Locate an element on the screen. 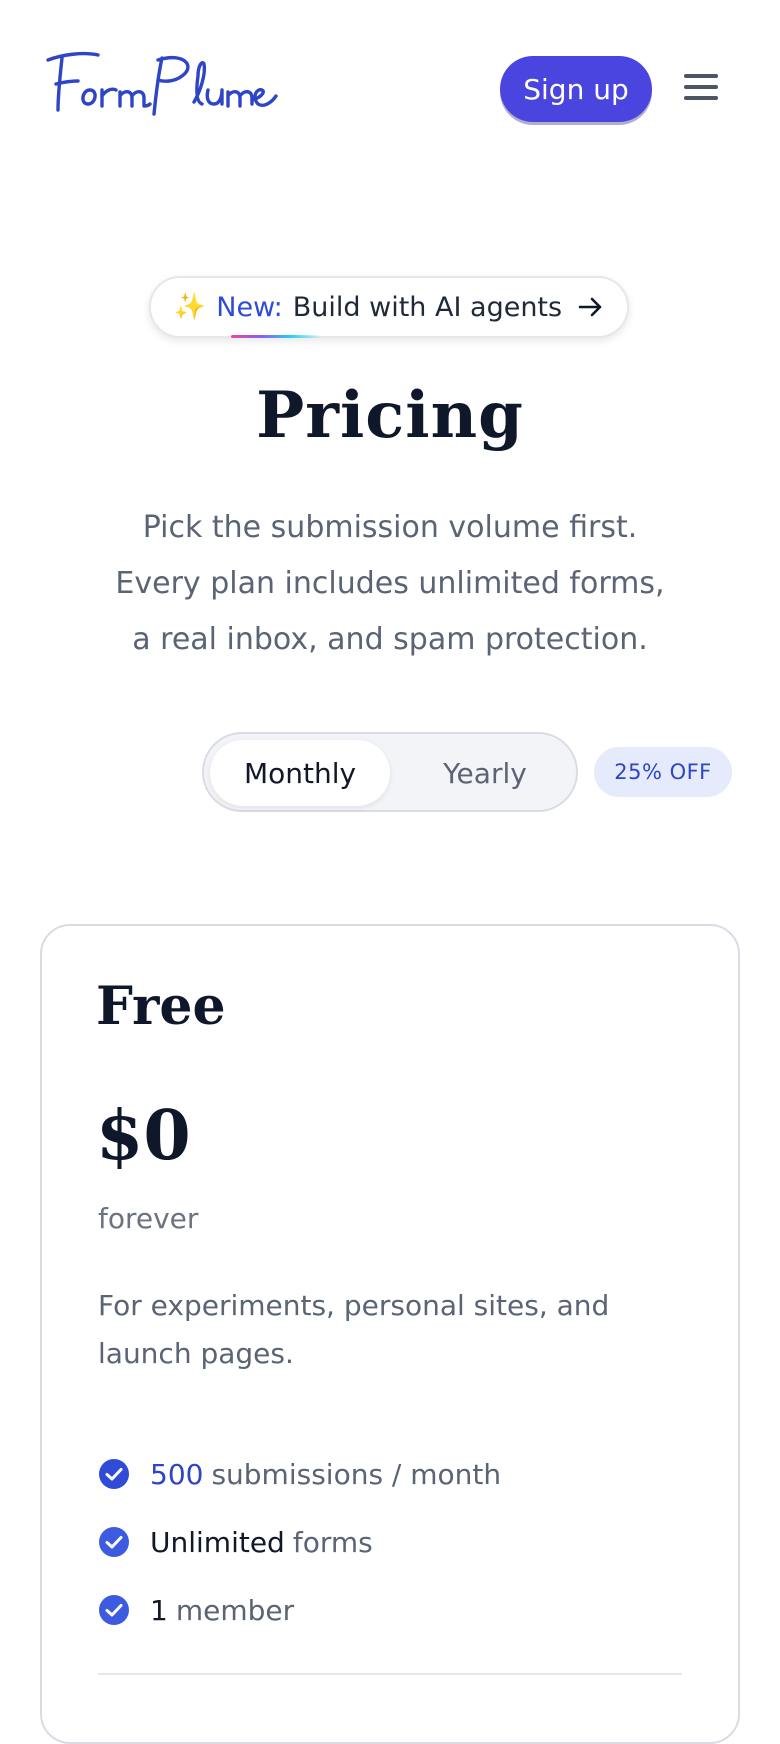  form-plume-logo is located at coordinates (162, 85).